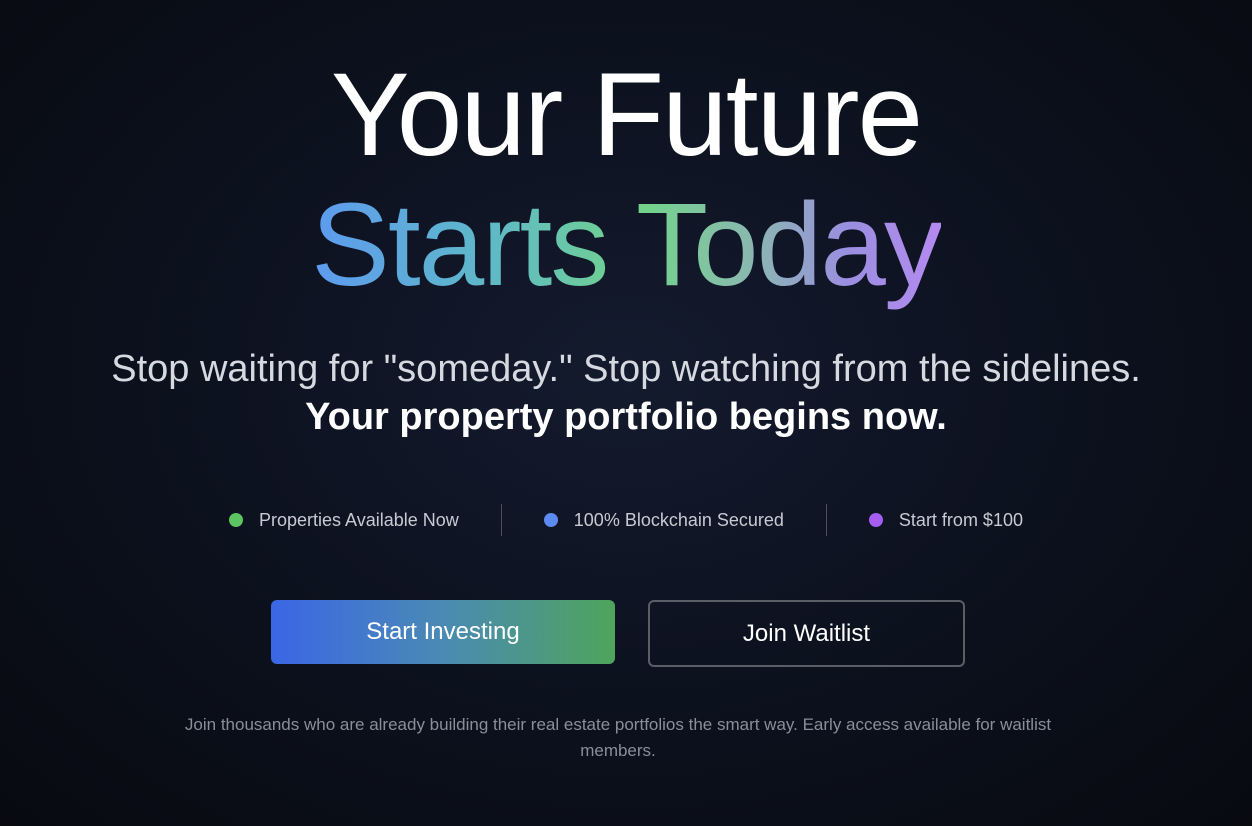 Image resolution: width=1252 pixels, height=826 pixels. I want to click on subtitle-strong: Your property portfolio begins now., so click(626, 417).